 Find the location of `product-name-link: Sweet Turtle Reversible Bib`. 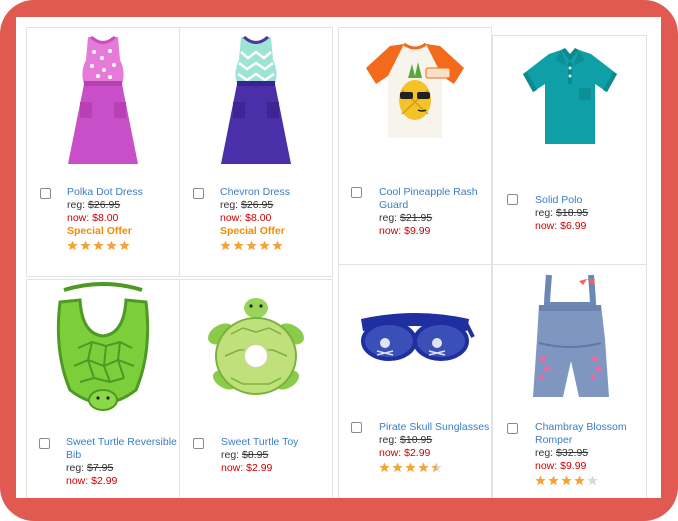

product-name-link: Sweet Turtle Reversible Bib is located at coordinates (122, 449).